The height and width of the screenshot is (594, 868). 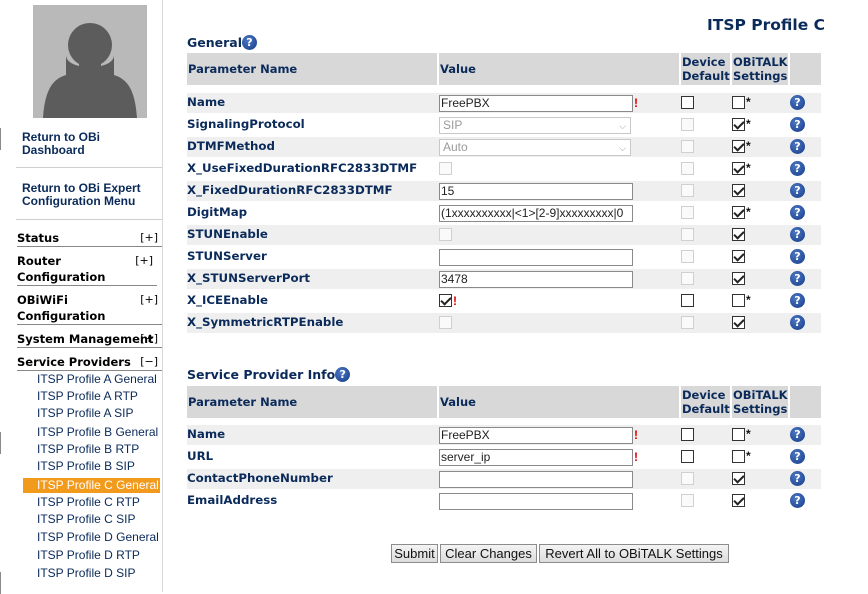 I want to click on sidebar-section-service-providers: Service Providers [−], so click(x=89, y=362).